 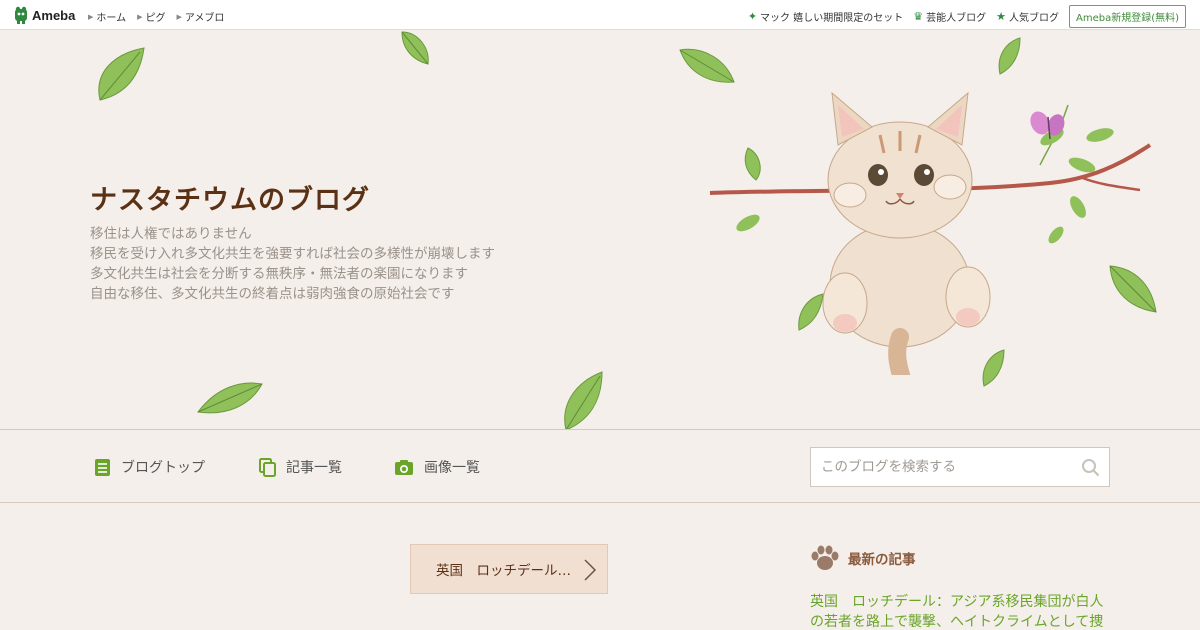 I want to click on top-nav-label: ホーム, so click(x=111, y=18).